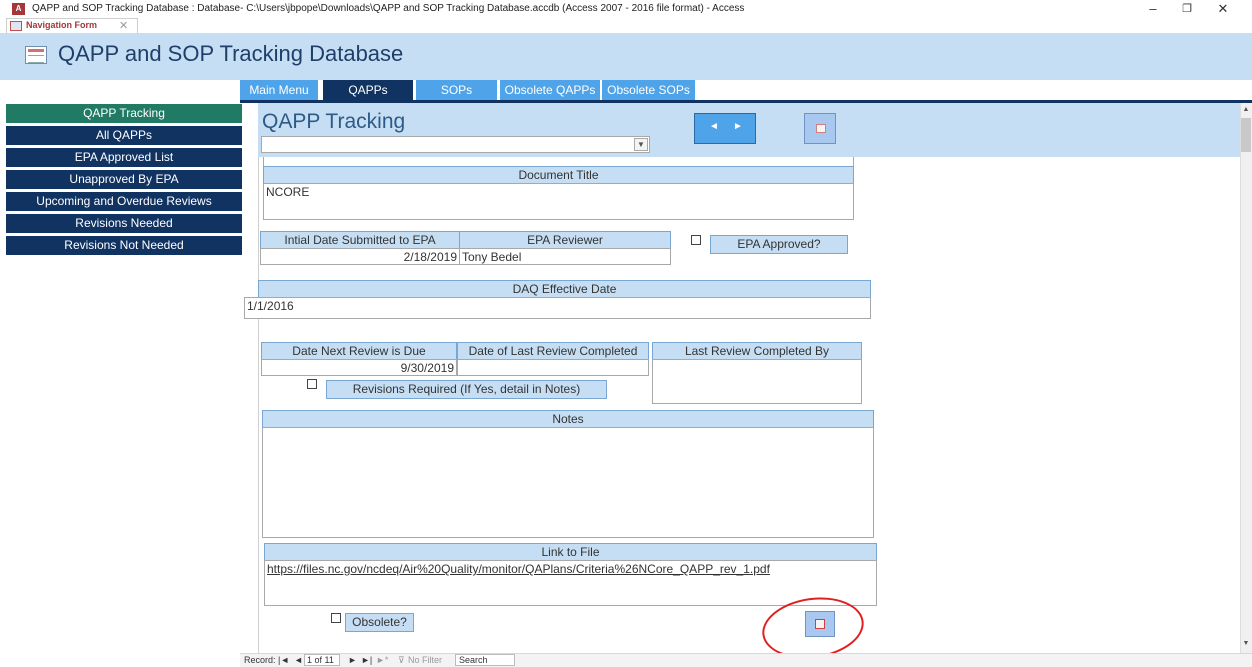 The height and width of the screenshot is (667, 1252). What do you see at coordinates (124, 245) in the screenshot?
I see `nav-item-revisions-not-needed: Revisions Not Needed` at bounding box center [124, 245].